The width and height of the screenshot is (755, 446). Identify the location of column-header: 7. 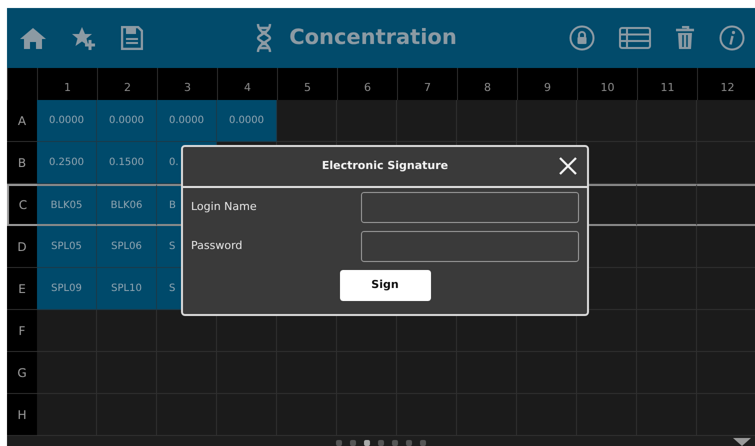
(427, 84).